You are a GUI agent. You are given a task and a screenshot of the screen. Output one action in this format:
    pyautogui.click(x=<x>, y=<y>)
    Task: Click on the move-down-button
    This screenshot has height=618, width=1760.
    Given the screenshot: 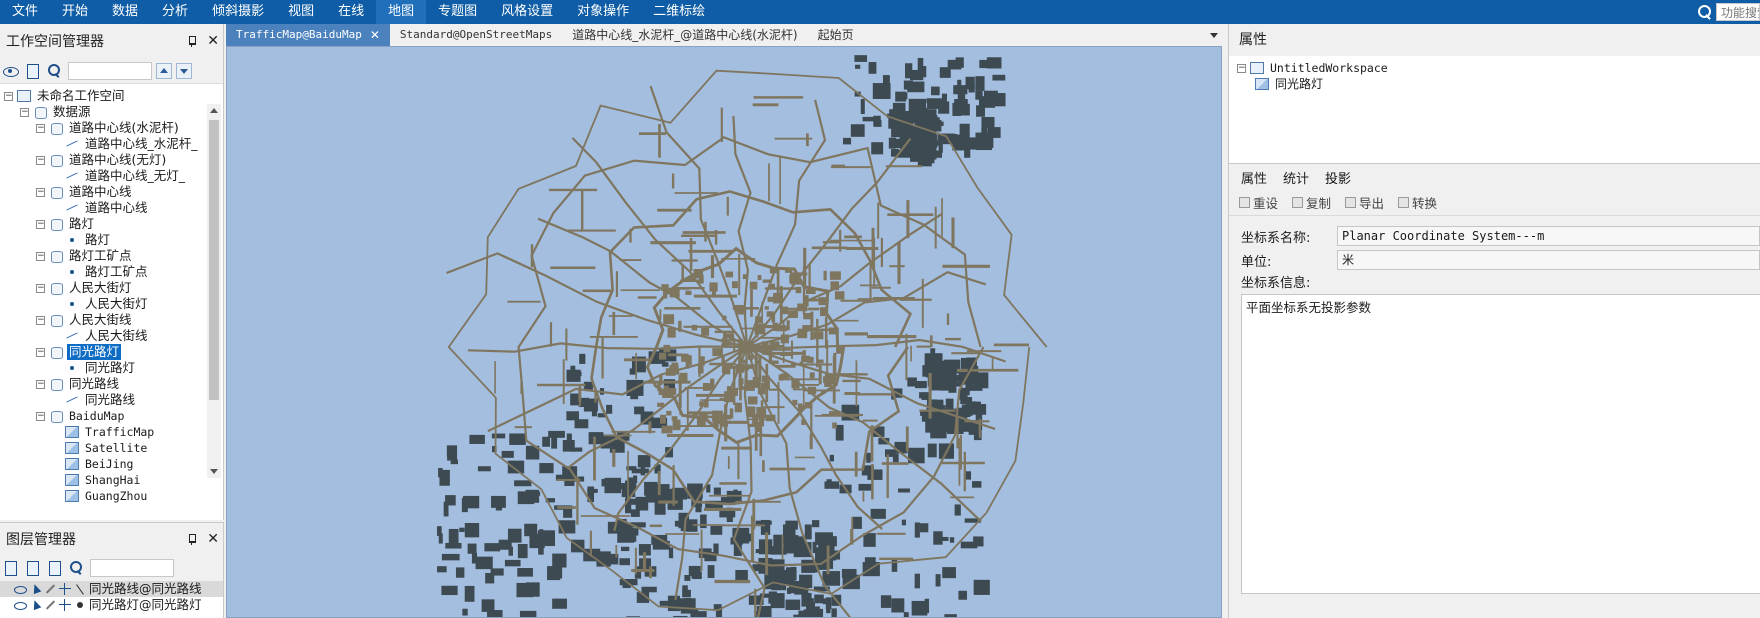 What is the action you would take?
    pyautogui.click(x=184, y=70)
    